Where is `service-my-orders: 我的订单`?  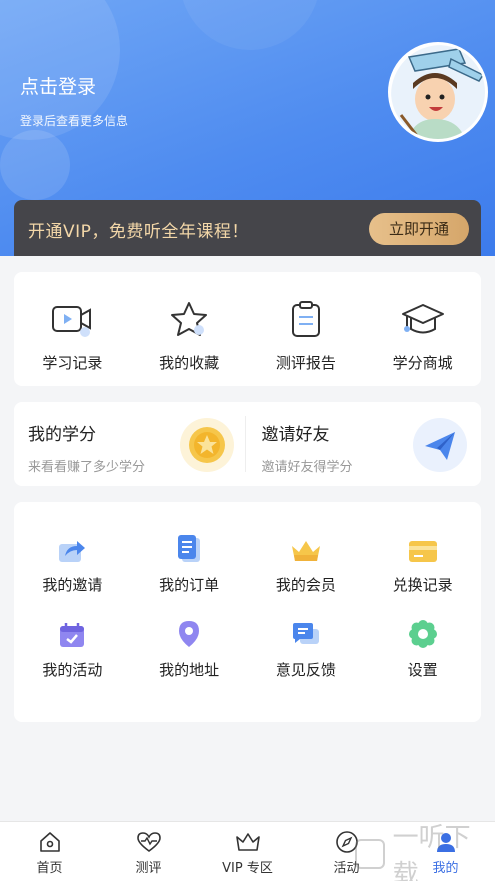
service-my-orders: 我的订单 is located at coordinates (189, 548).